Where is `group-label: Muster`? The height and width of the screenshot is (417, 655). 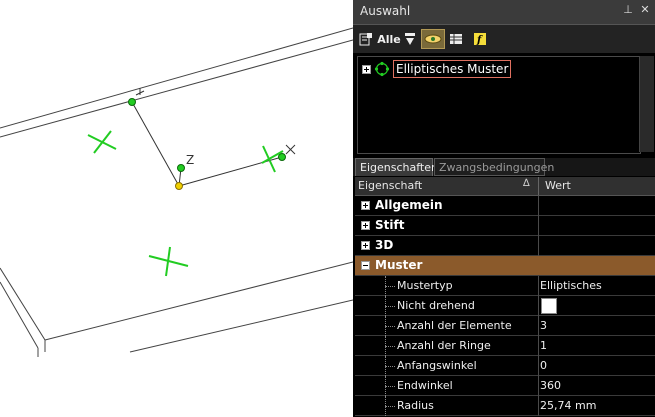 group-label: Muster is located at coordinates (399, 265).